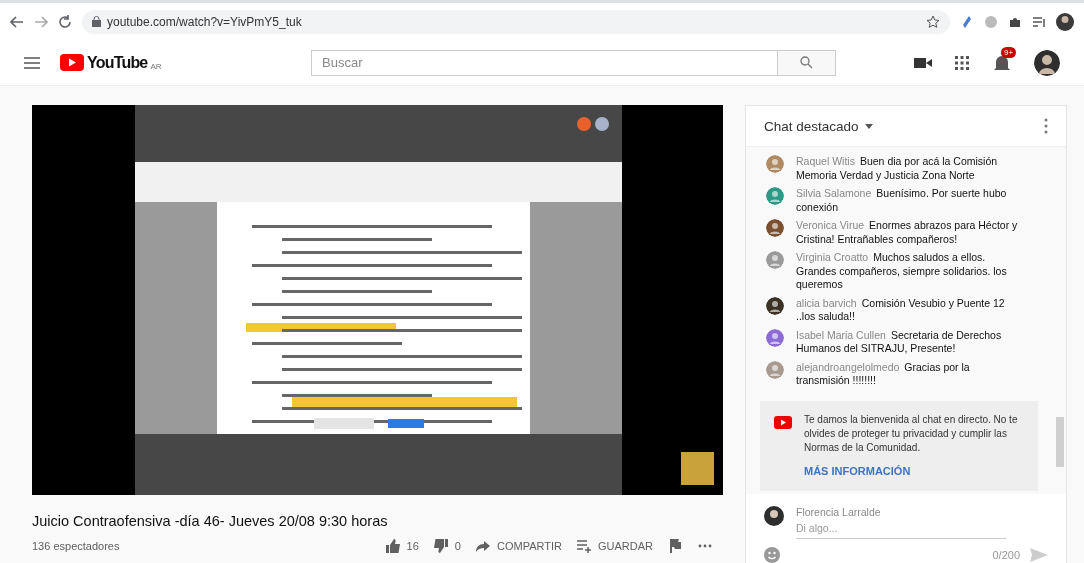  Describe the element at coordinates (210, 521) in the screenshot. I see `video-title: Juicio Contraofensiva -día 46- Jueves 20/08 9:30 horas` at that location.